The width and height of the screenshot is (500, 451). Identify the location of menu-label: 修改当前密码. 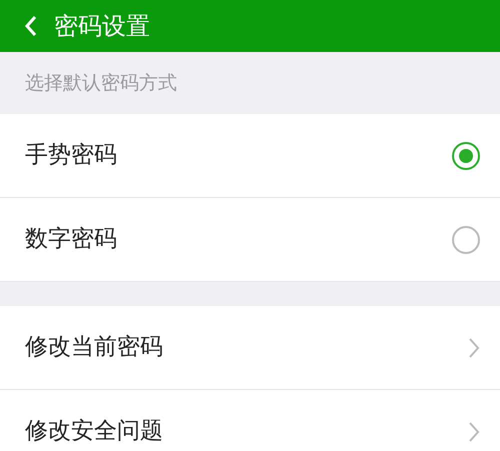
(94, 347).